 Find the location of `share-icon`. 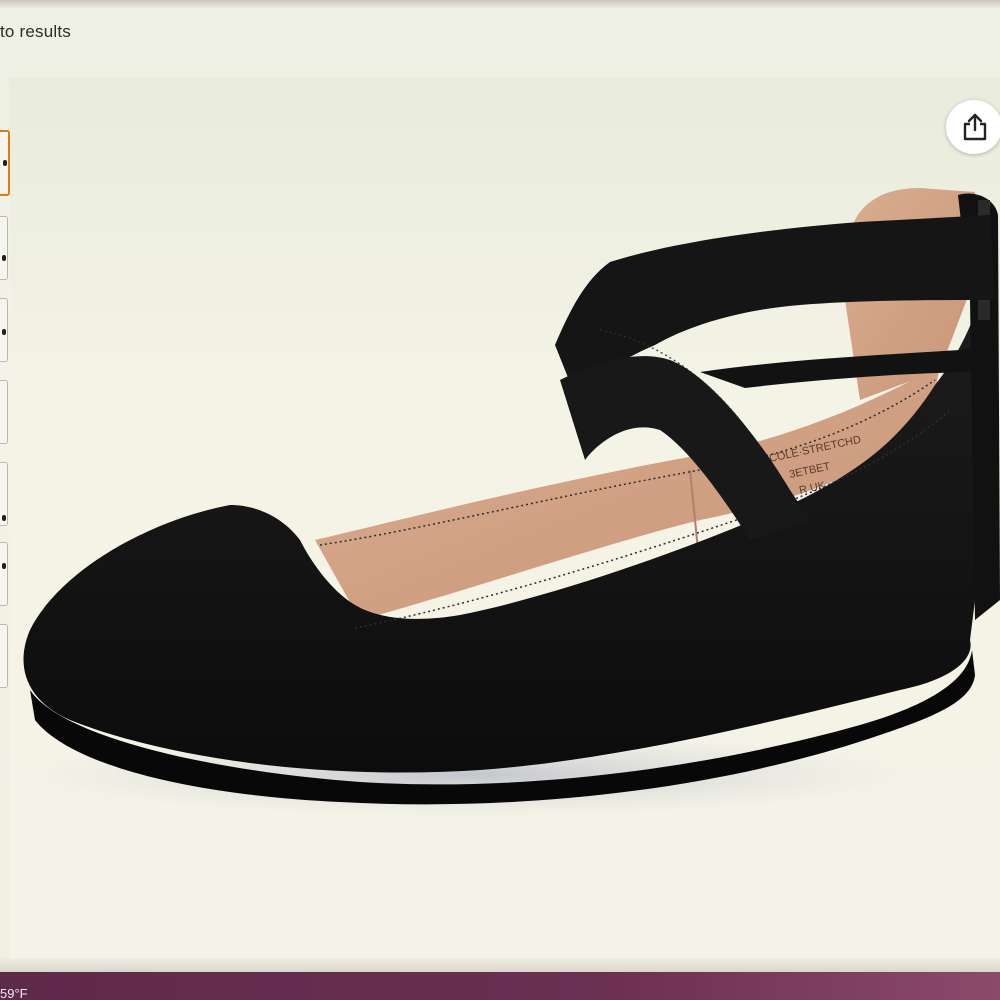

share-icon is located at coordinates (975, 127).